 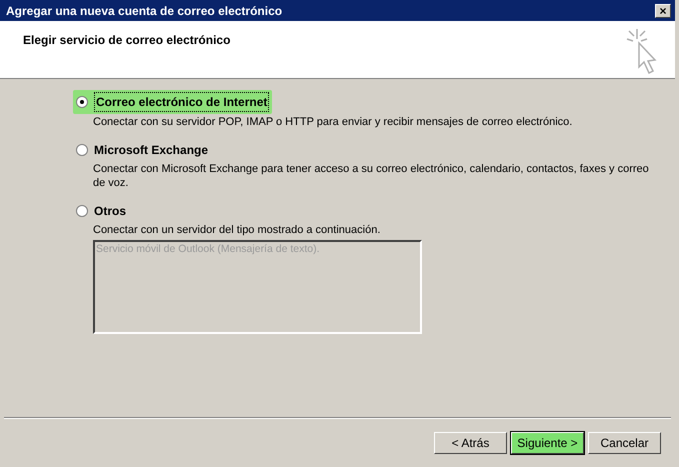 I want to click on radio-option: Correo electrónico de Internet, so click(x=172, y=102).